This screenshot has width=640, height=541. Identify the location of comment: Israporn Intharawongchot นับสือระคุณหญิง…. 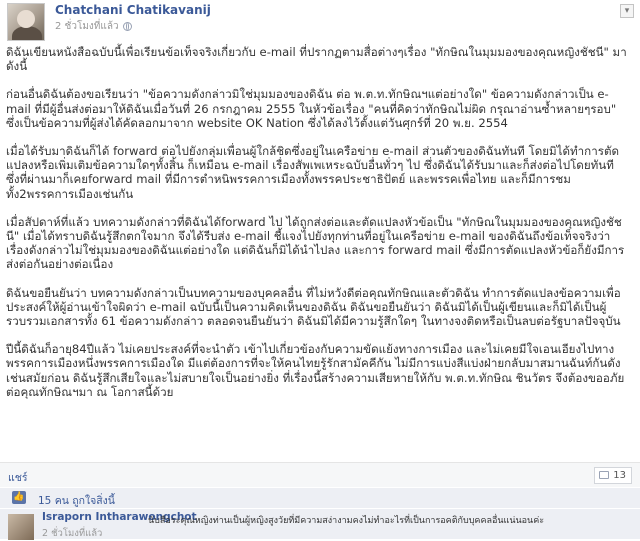
(320, 524).